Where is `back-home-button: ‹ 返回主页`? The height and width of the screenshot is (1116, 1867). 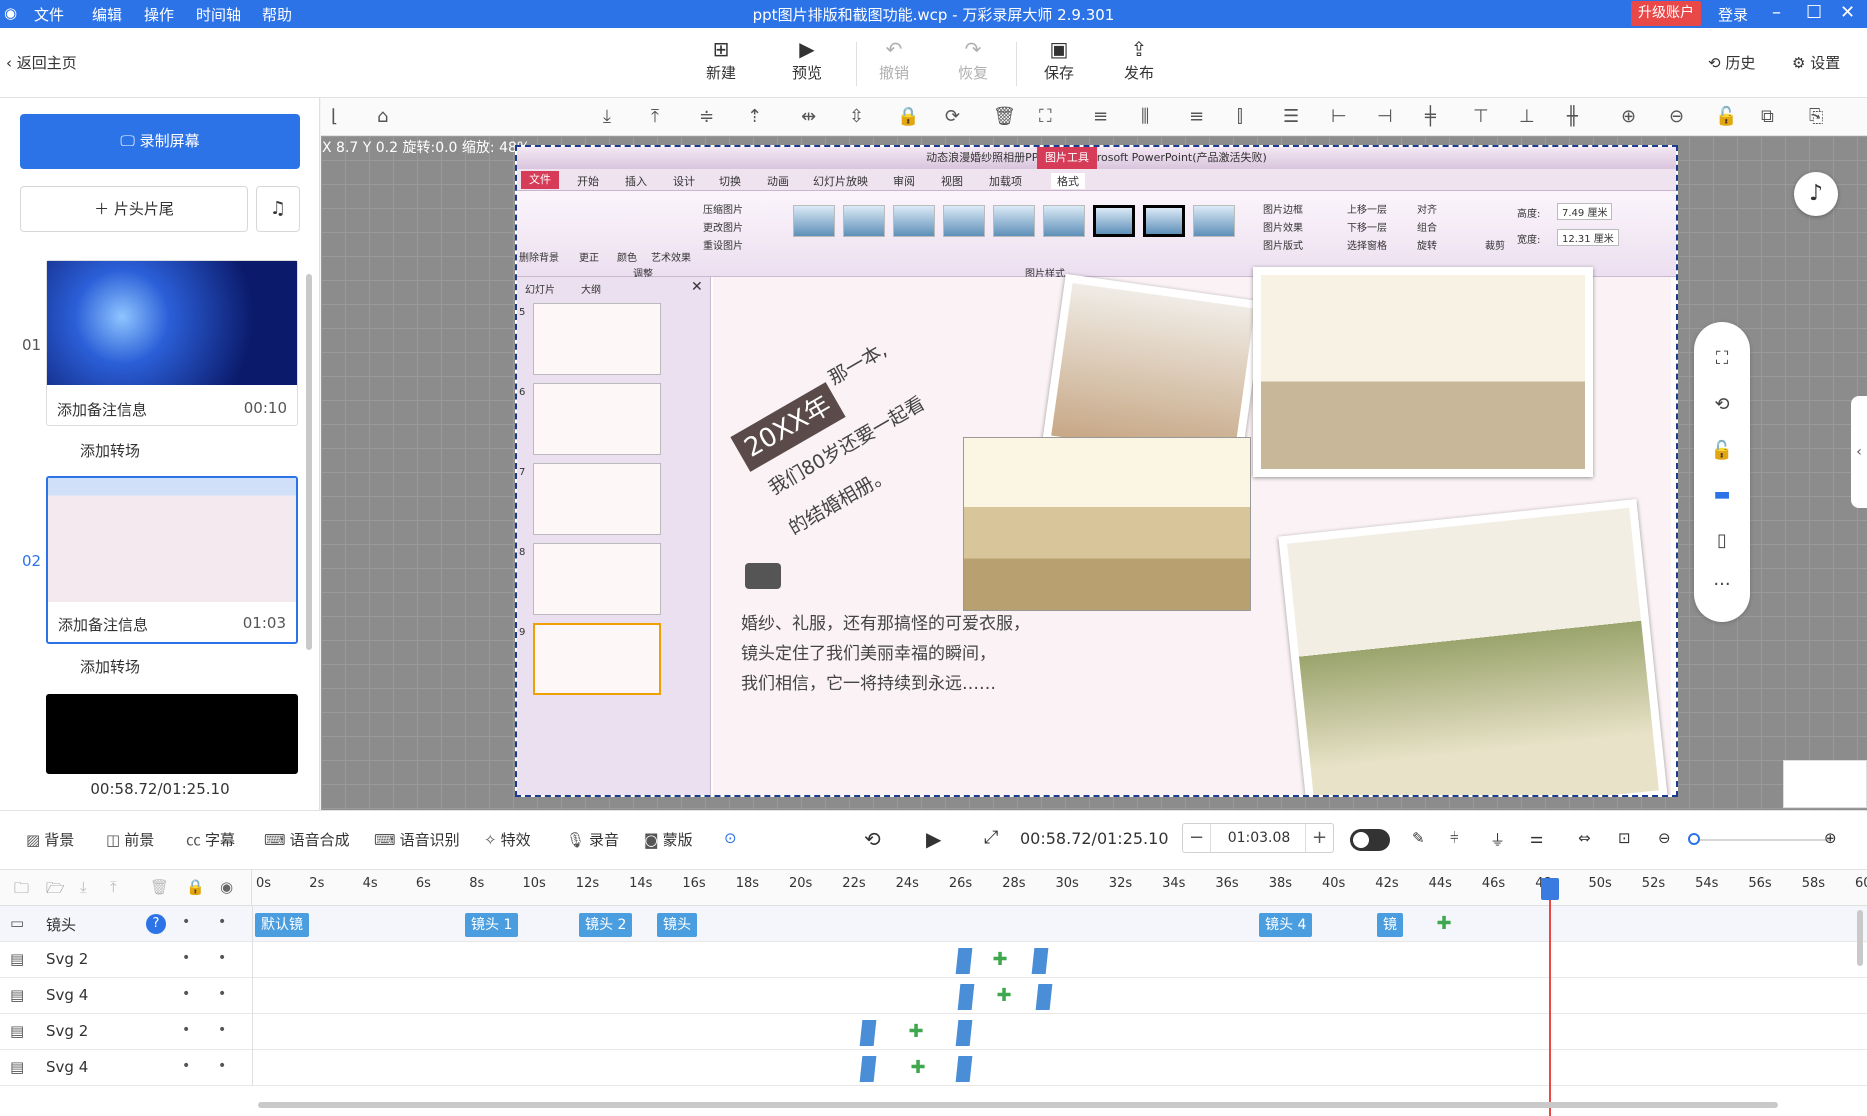
back-home-button: ‹ 返回主页 is located at coordinates (41, 62).